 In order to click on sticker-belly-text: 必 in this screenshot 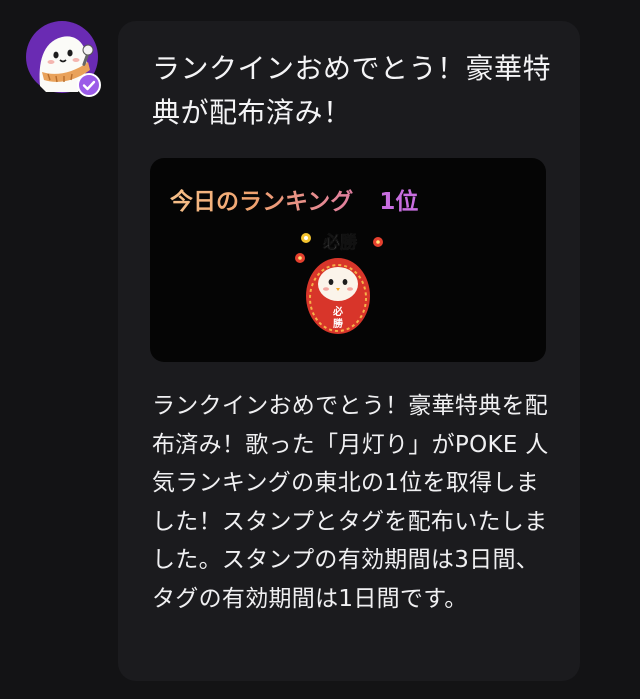, I will do `click(337, 311)`.